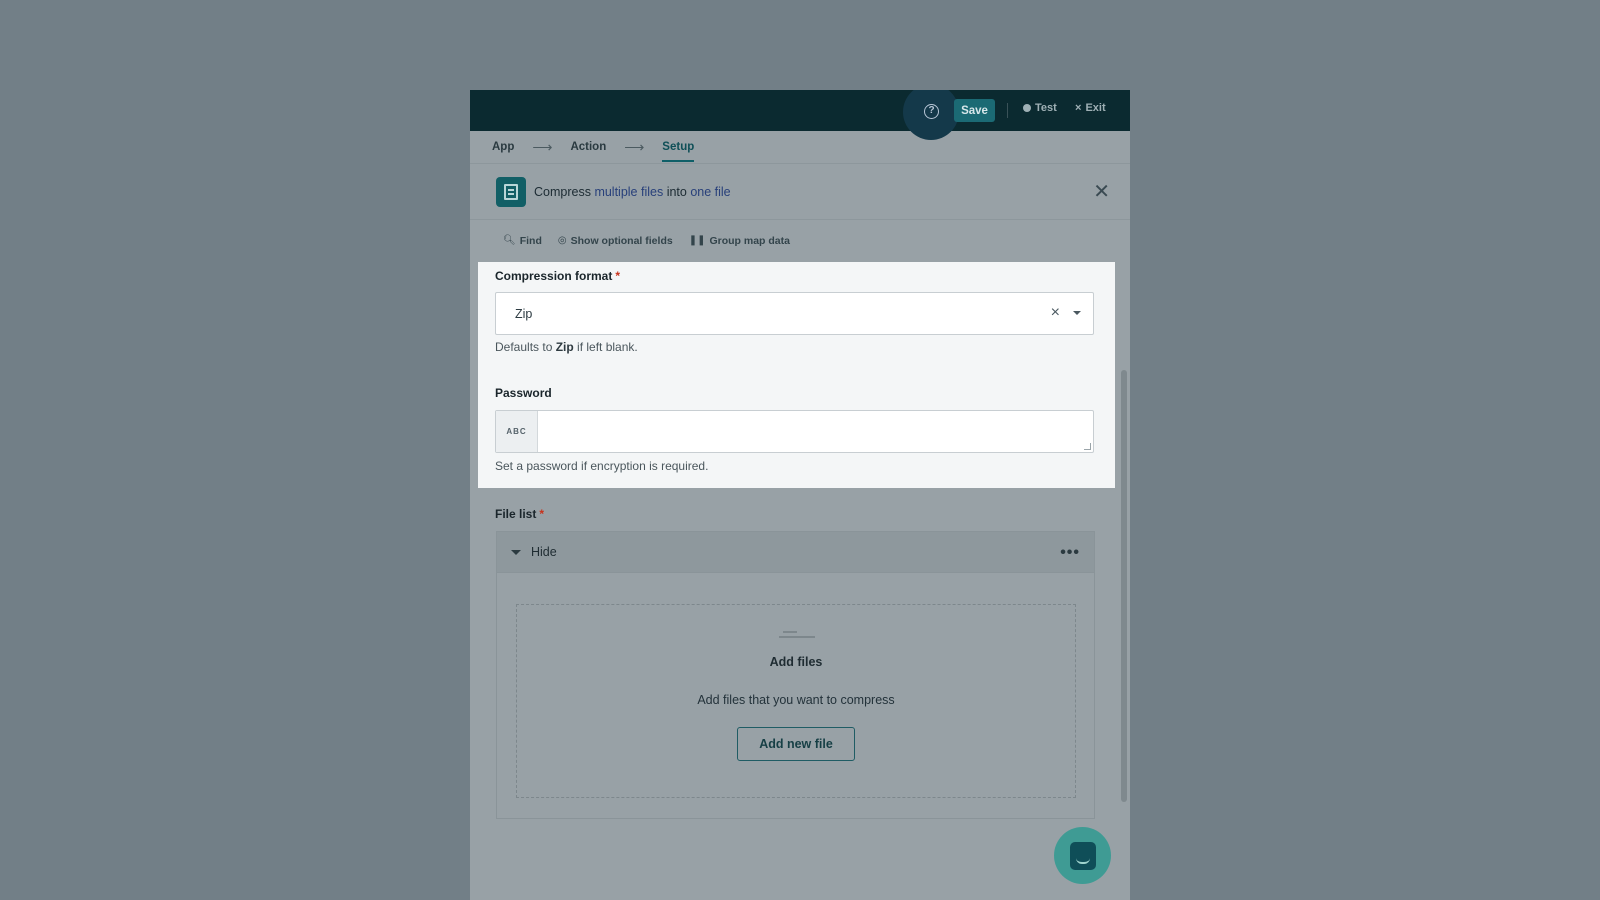 Image resolution: width=1600 pixels, height=900 pixels. I want to click on compression-format-value: Zip, so click(524, 313).